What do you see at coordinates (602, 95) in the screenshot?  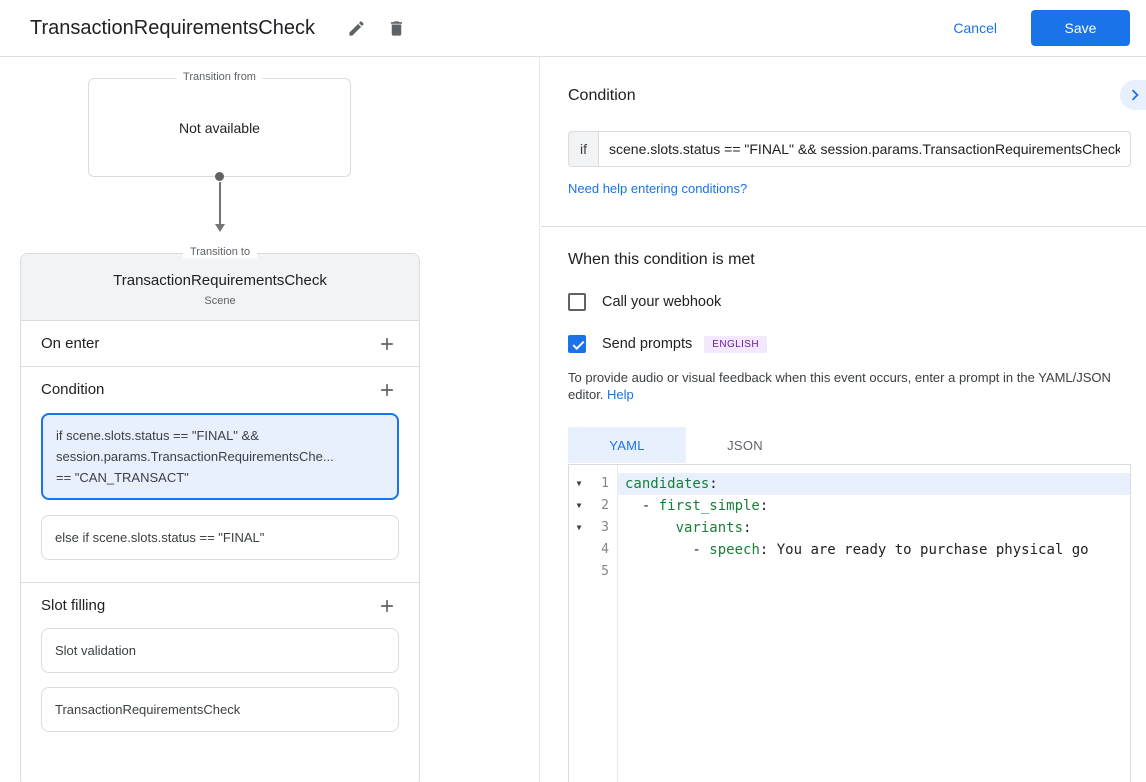 I see `panel-title: Condition` at bounding box center [602, 95].